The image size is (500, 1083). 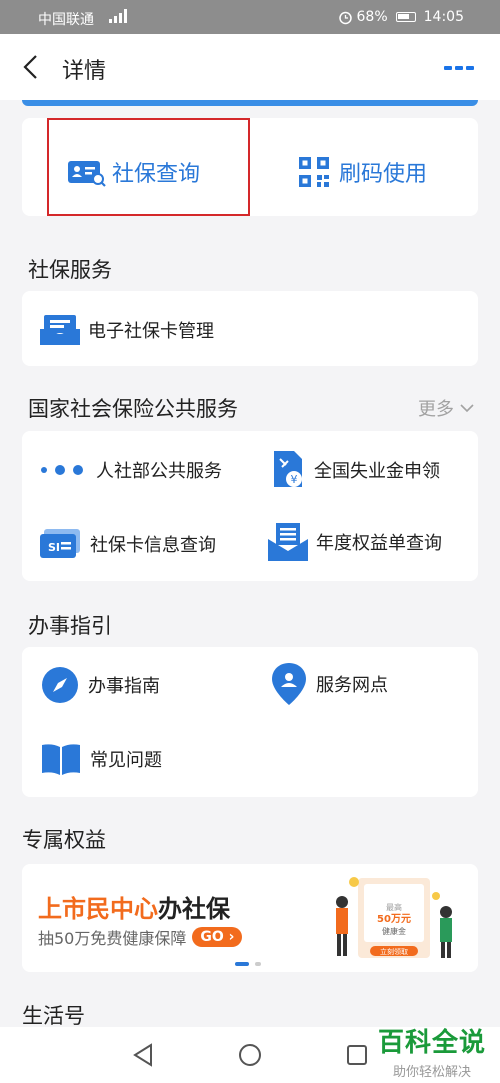 What do you see at coordinates (54, 547) in the screenshot?
I see `svg-text: SI` at bounding box center [54, 547].